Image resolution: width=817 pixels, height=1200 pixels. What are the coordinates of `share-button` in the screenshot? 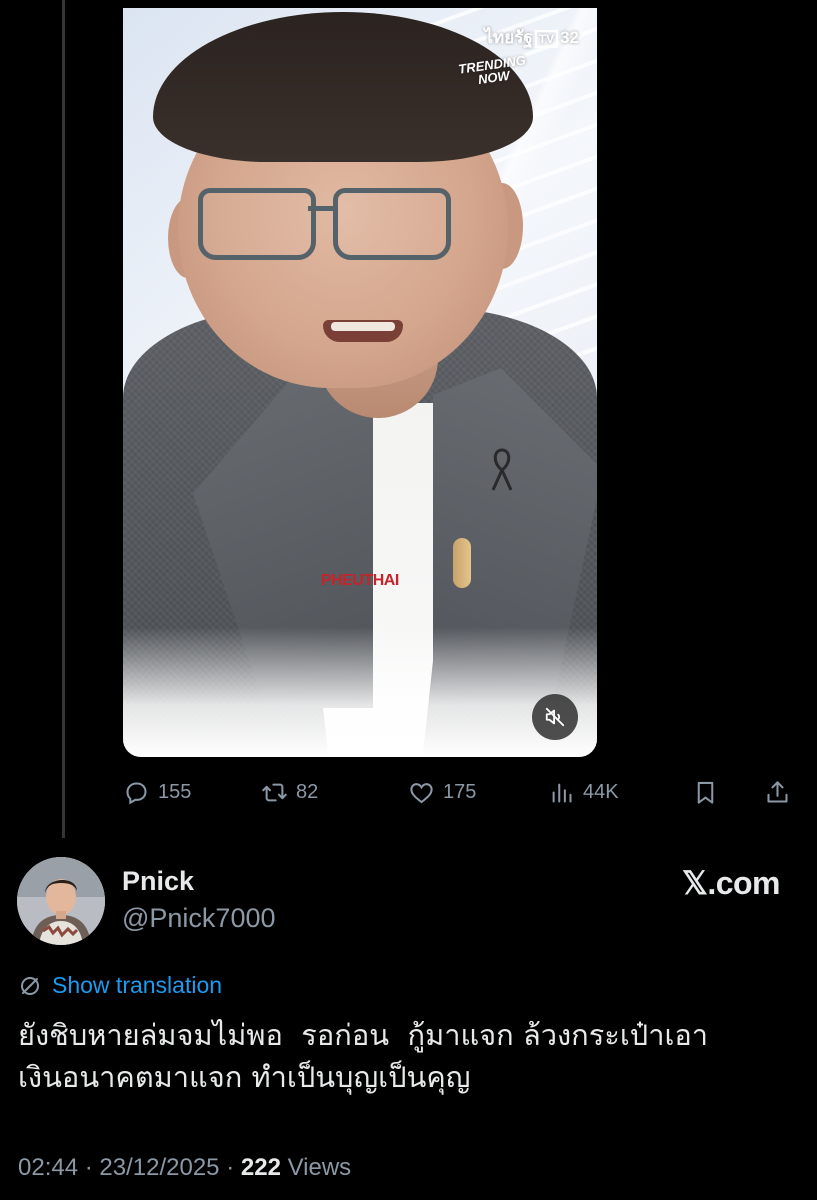 It's located at (777, 792).